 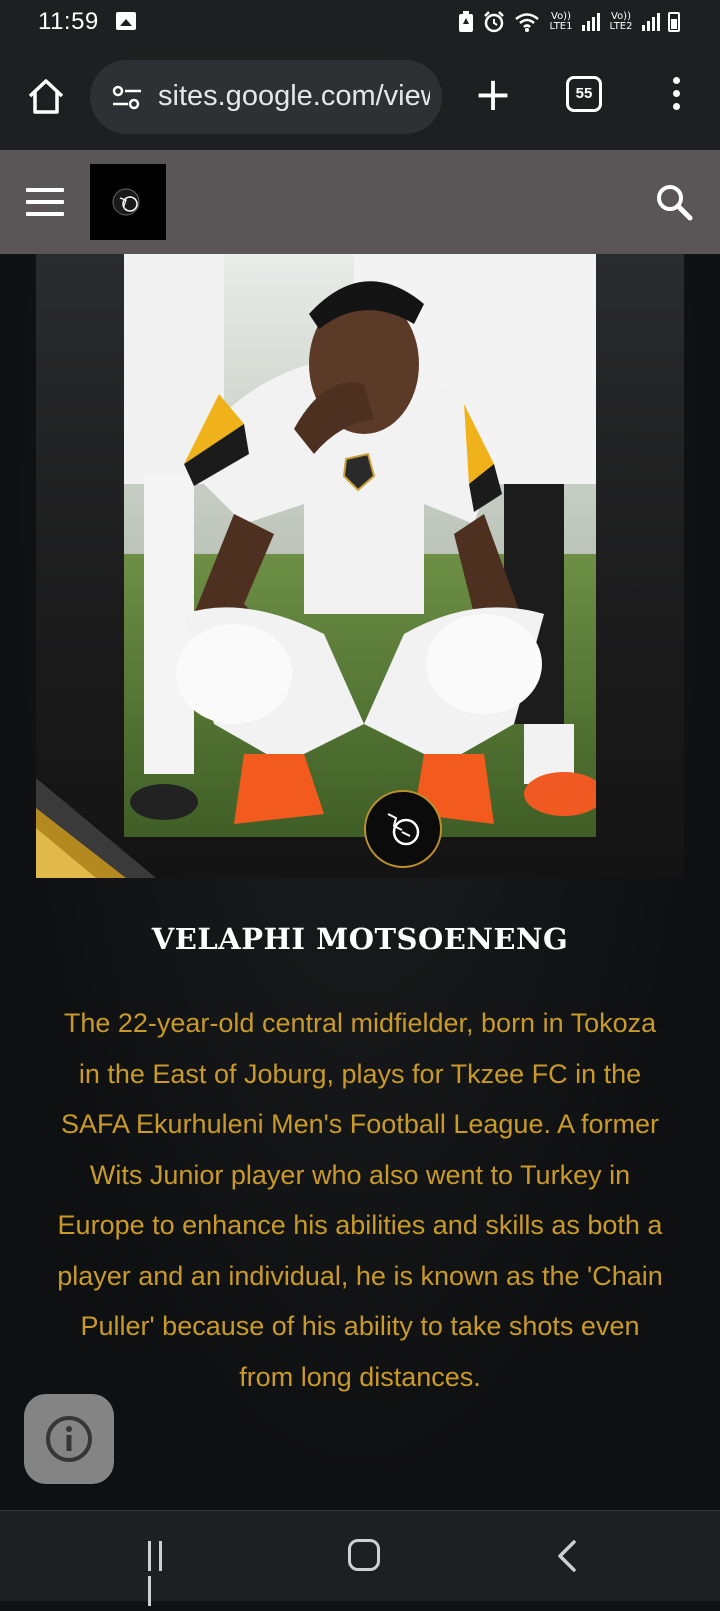 I want to click on recents-icon, so click(x=163, y=1573).